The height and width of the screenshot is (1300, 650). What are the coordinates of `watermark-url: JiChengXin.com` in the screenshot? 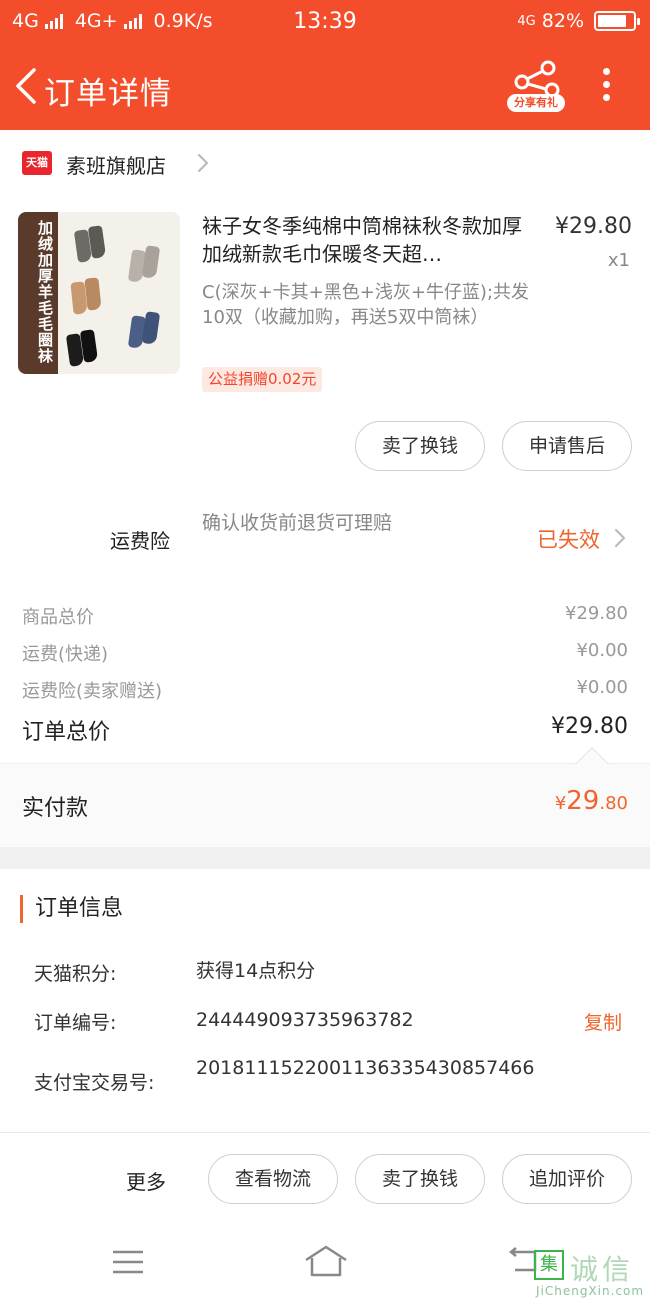 It's located at (590, 1291).